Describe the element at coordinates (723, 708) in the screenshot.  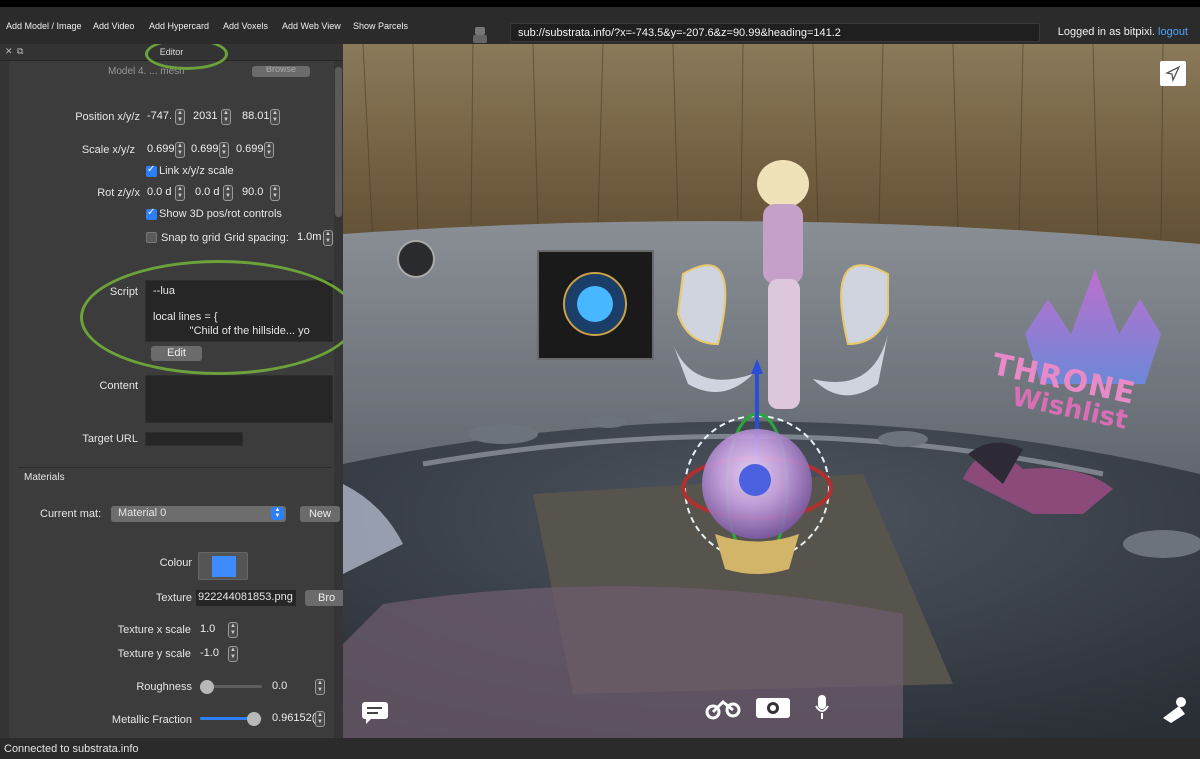
I see `vehicle-icon` at that location.